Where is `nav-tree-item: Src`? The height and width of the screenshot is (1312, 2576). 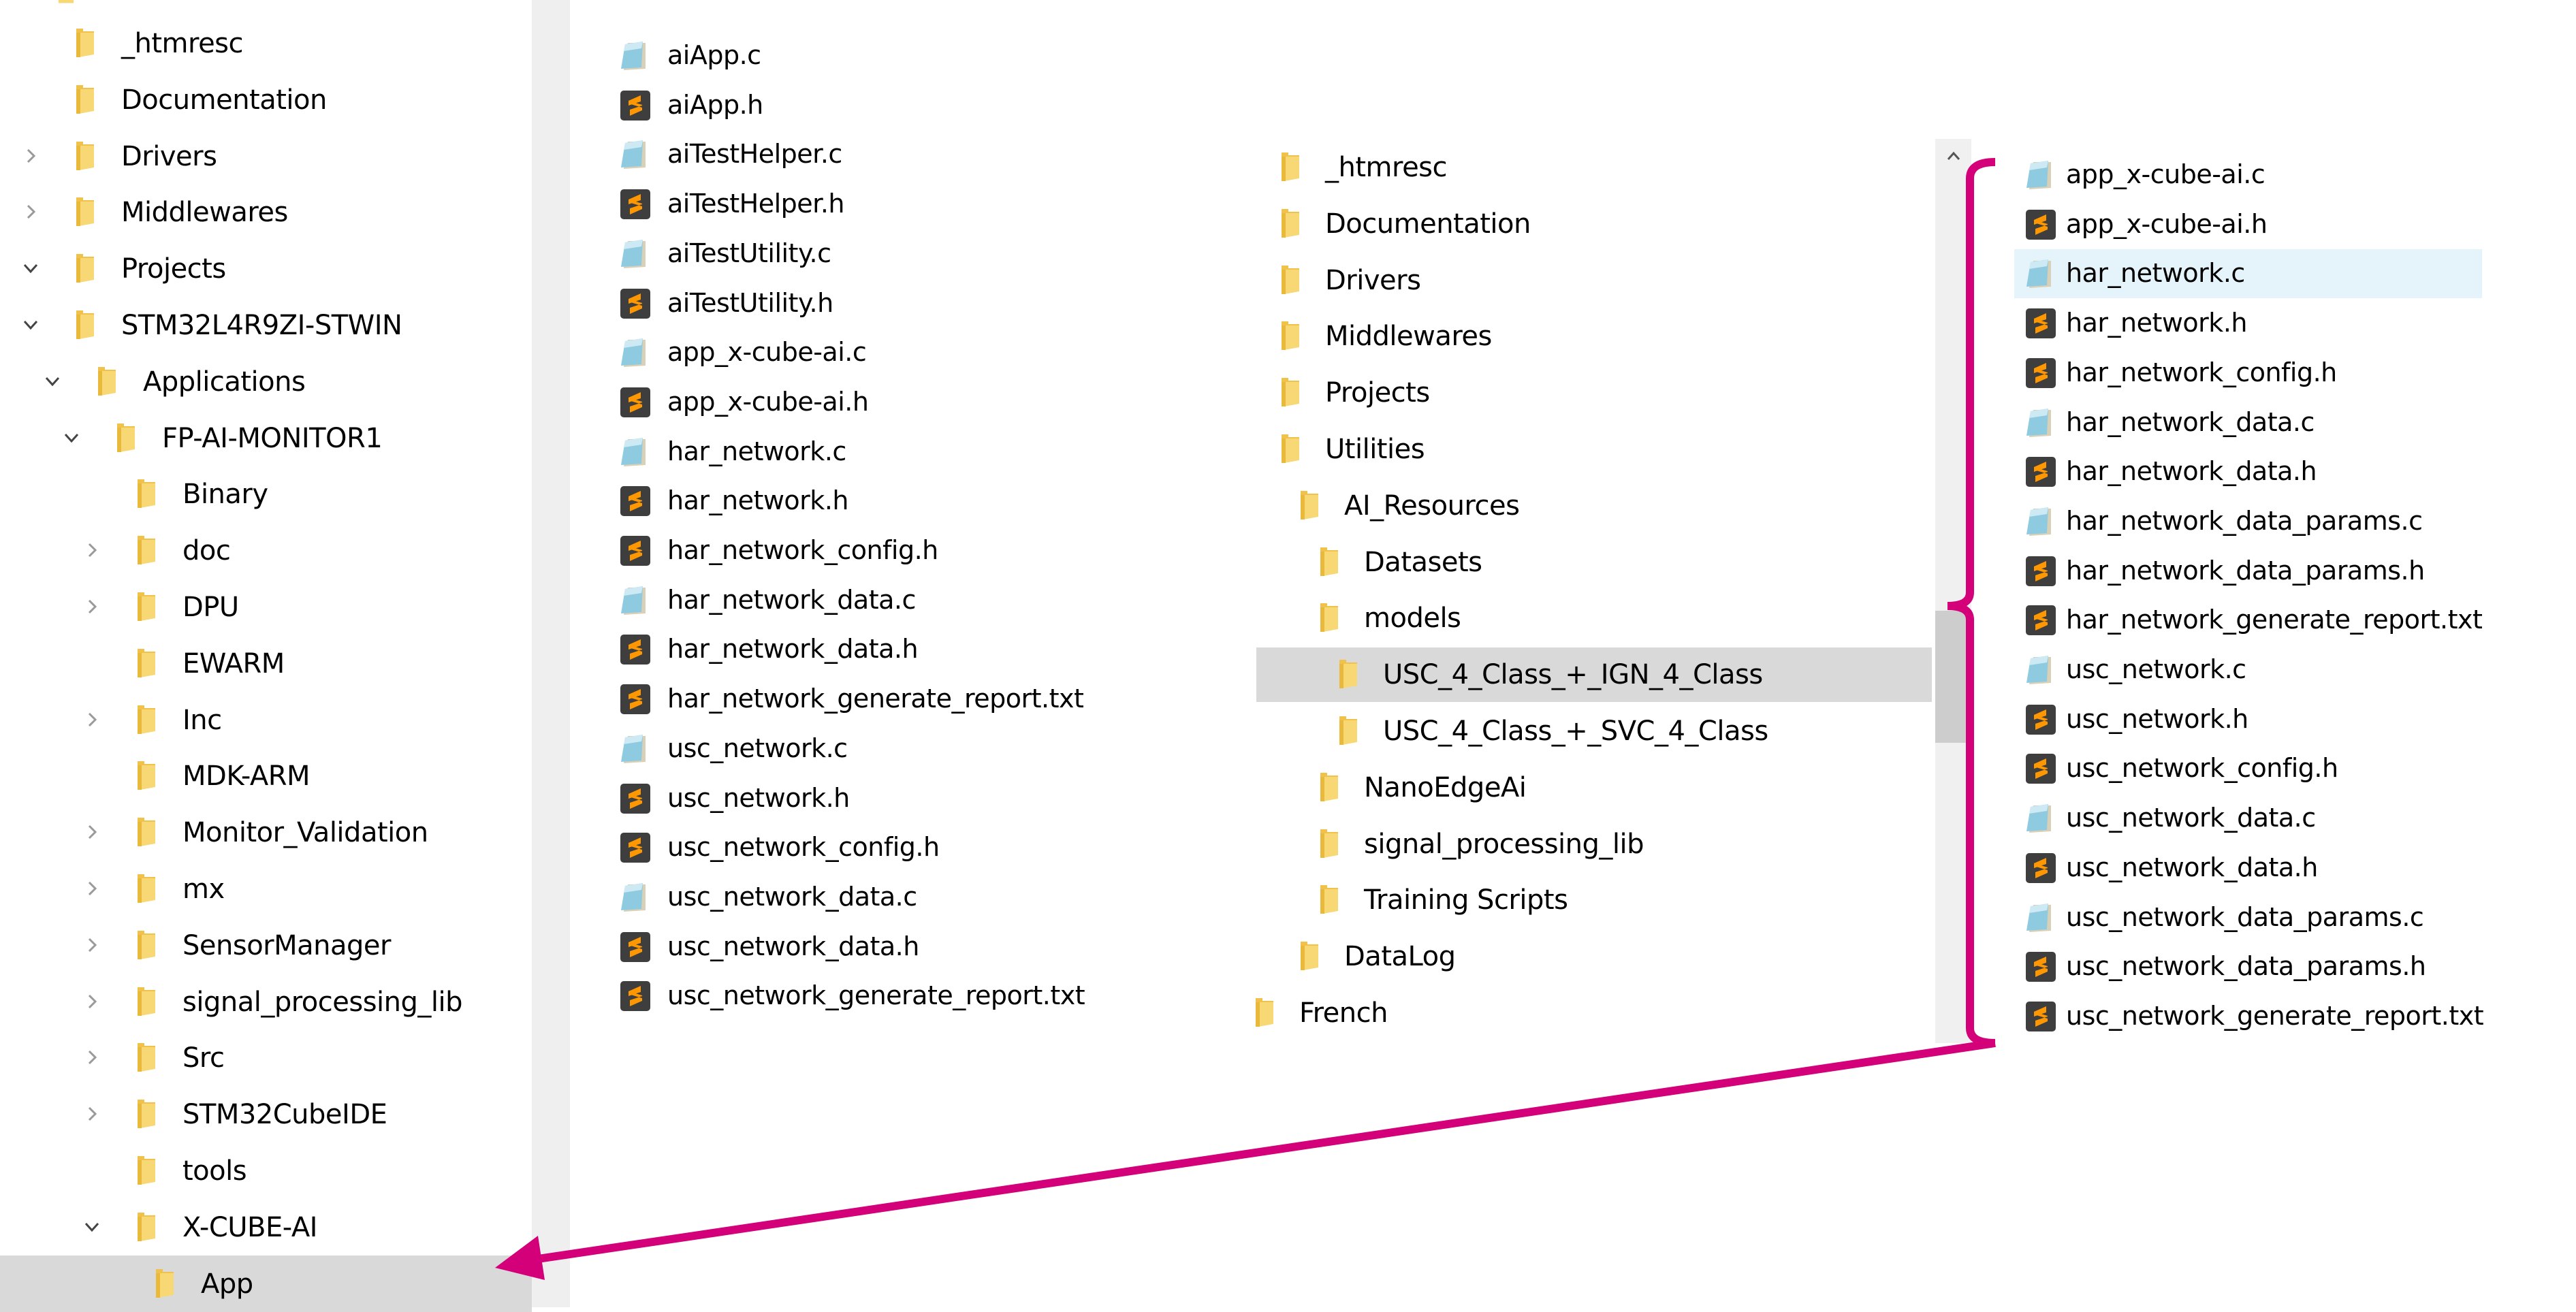 nav-tree-item: Src is located at coordinates (266, 1057).